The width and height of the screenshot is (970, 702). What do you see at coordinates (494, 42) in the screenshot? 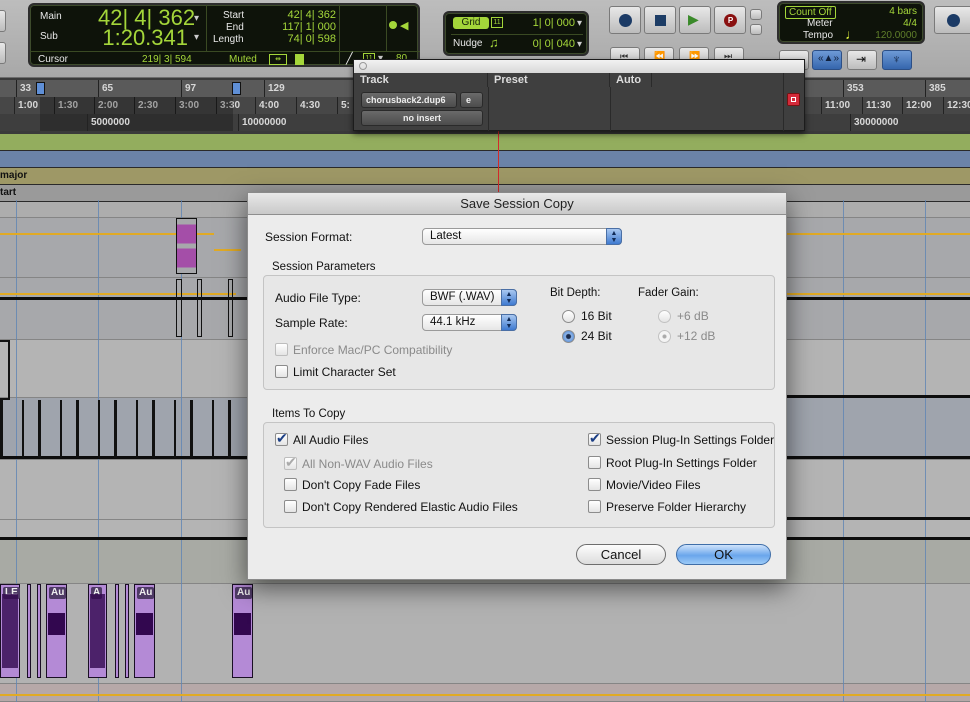
I see `note-icon: ♫` at bounding box center [494, 42].